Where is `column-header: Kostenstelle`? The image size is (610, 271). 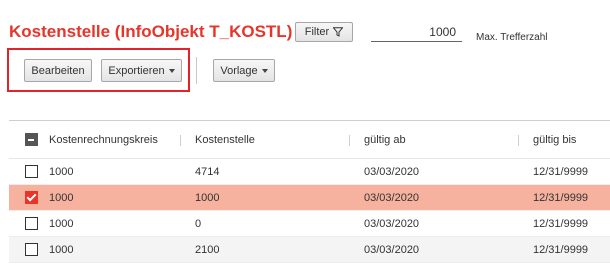
column-header: Kostenstelle is located at coordinates (225, 139).